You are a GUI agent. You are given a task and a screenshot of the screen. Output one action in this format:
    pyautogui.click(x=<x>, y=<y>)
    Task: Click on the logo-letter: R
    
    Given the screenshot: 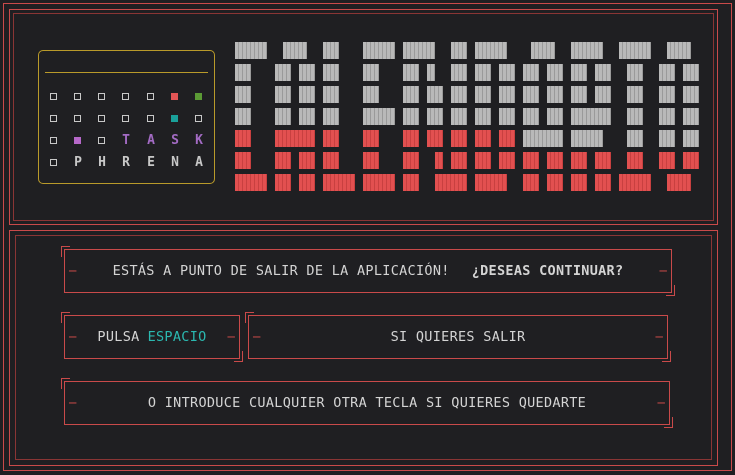 What is the action you would take?
    pyautogui.click(x=126, y=162)
    